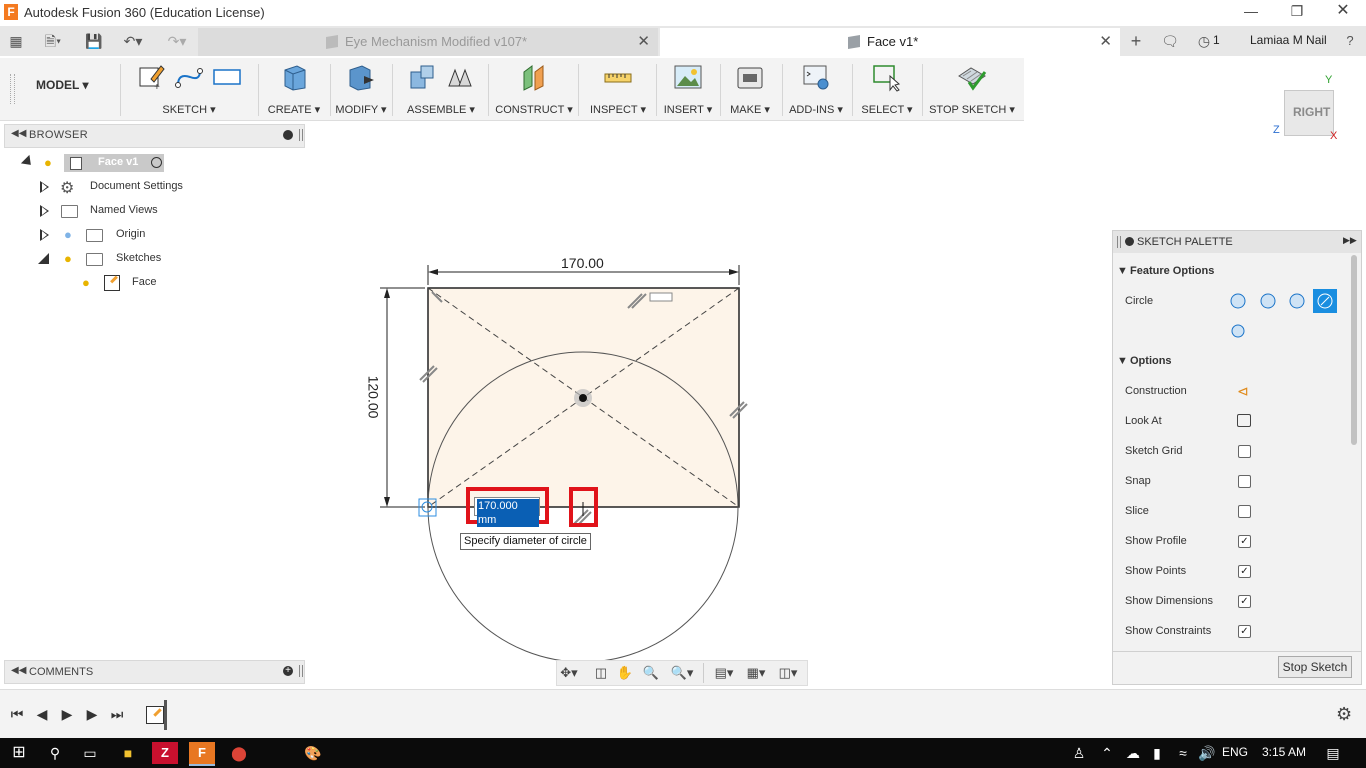 This screenshot has width=1366, height=768. Describe the element at coordinates (428, 42) in the screenshot. I see `tab-eye-mechanism: Eye Mechanism Modified v107* ✕` at that location.